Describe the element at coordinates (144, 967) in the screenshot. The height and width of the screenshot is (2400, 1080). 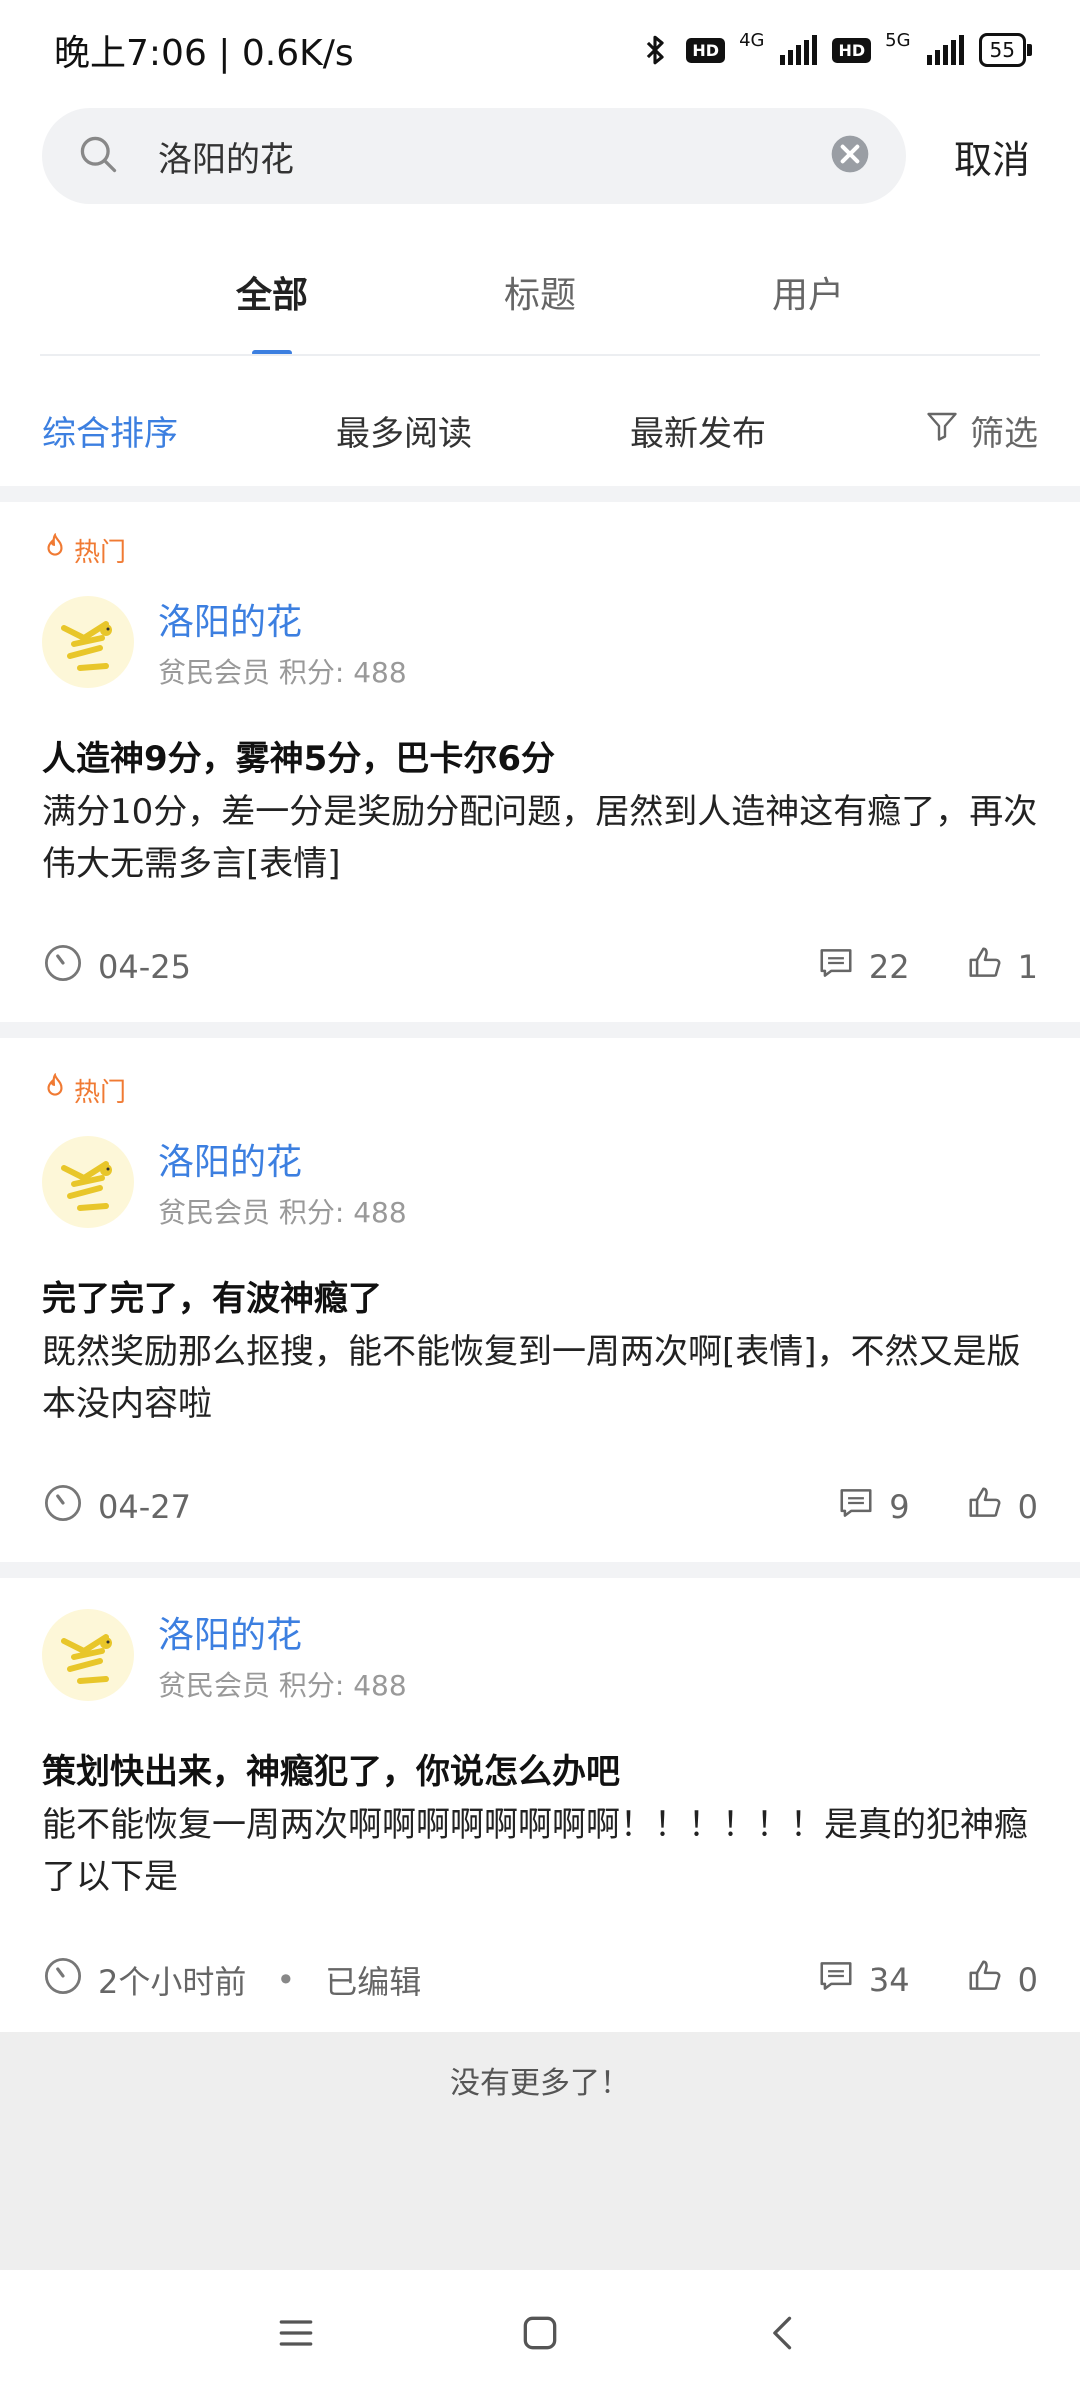
I see `post-date: 04-25` at that location.